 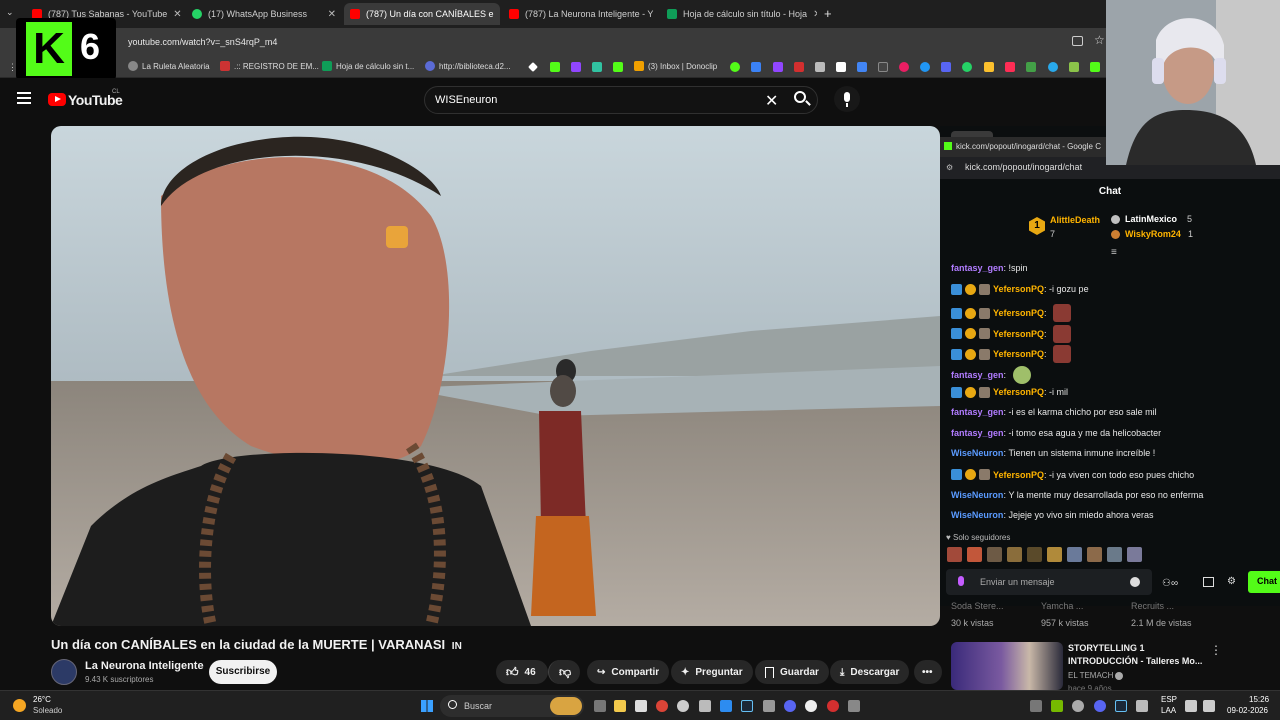 I want to click on more-actions-button: •••, so click(x=928, y=672).